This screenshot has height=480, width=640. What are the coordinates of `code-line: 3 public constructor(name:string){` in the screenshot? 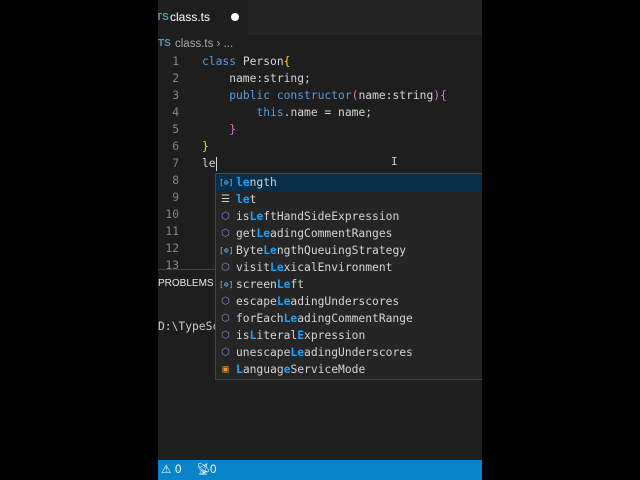 It's located at (320, 95).